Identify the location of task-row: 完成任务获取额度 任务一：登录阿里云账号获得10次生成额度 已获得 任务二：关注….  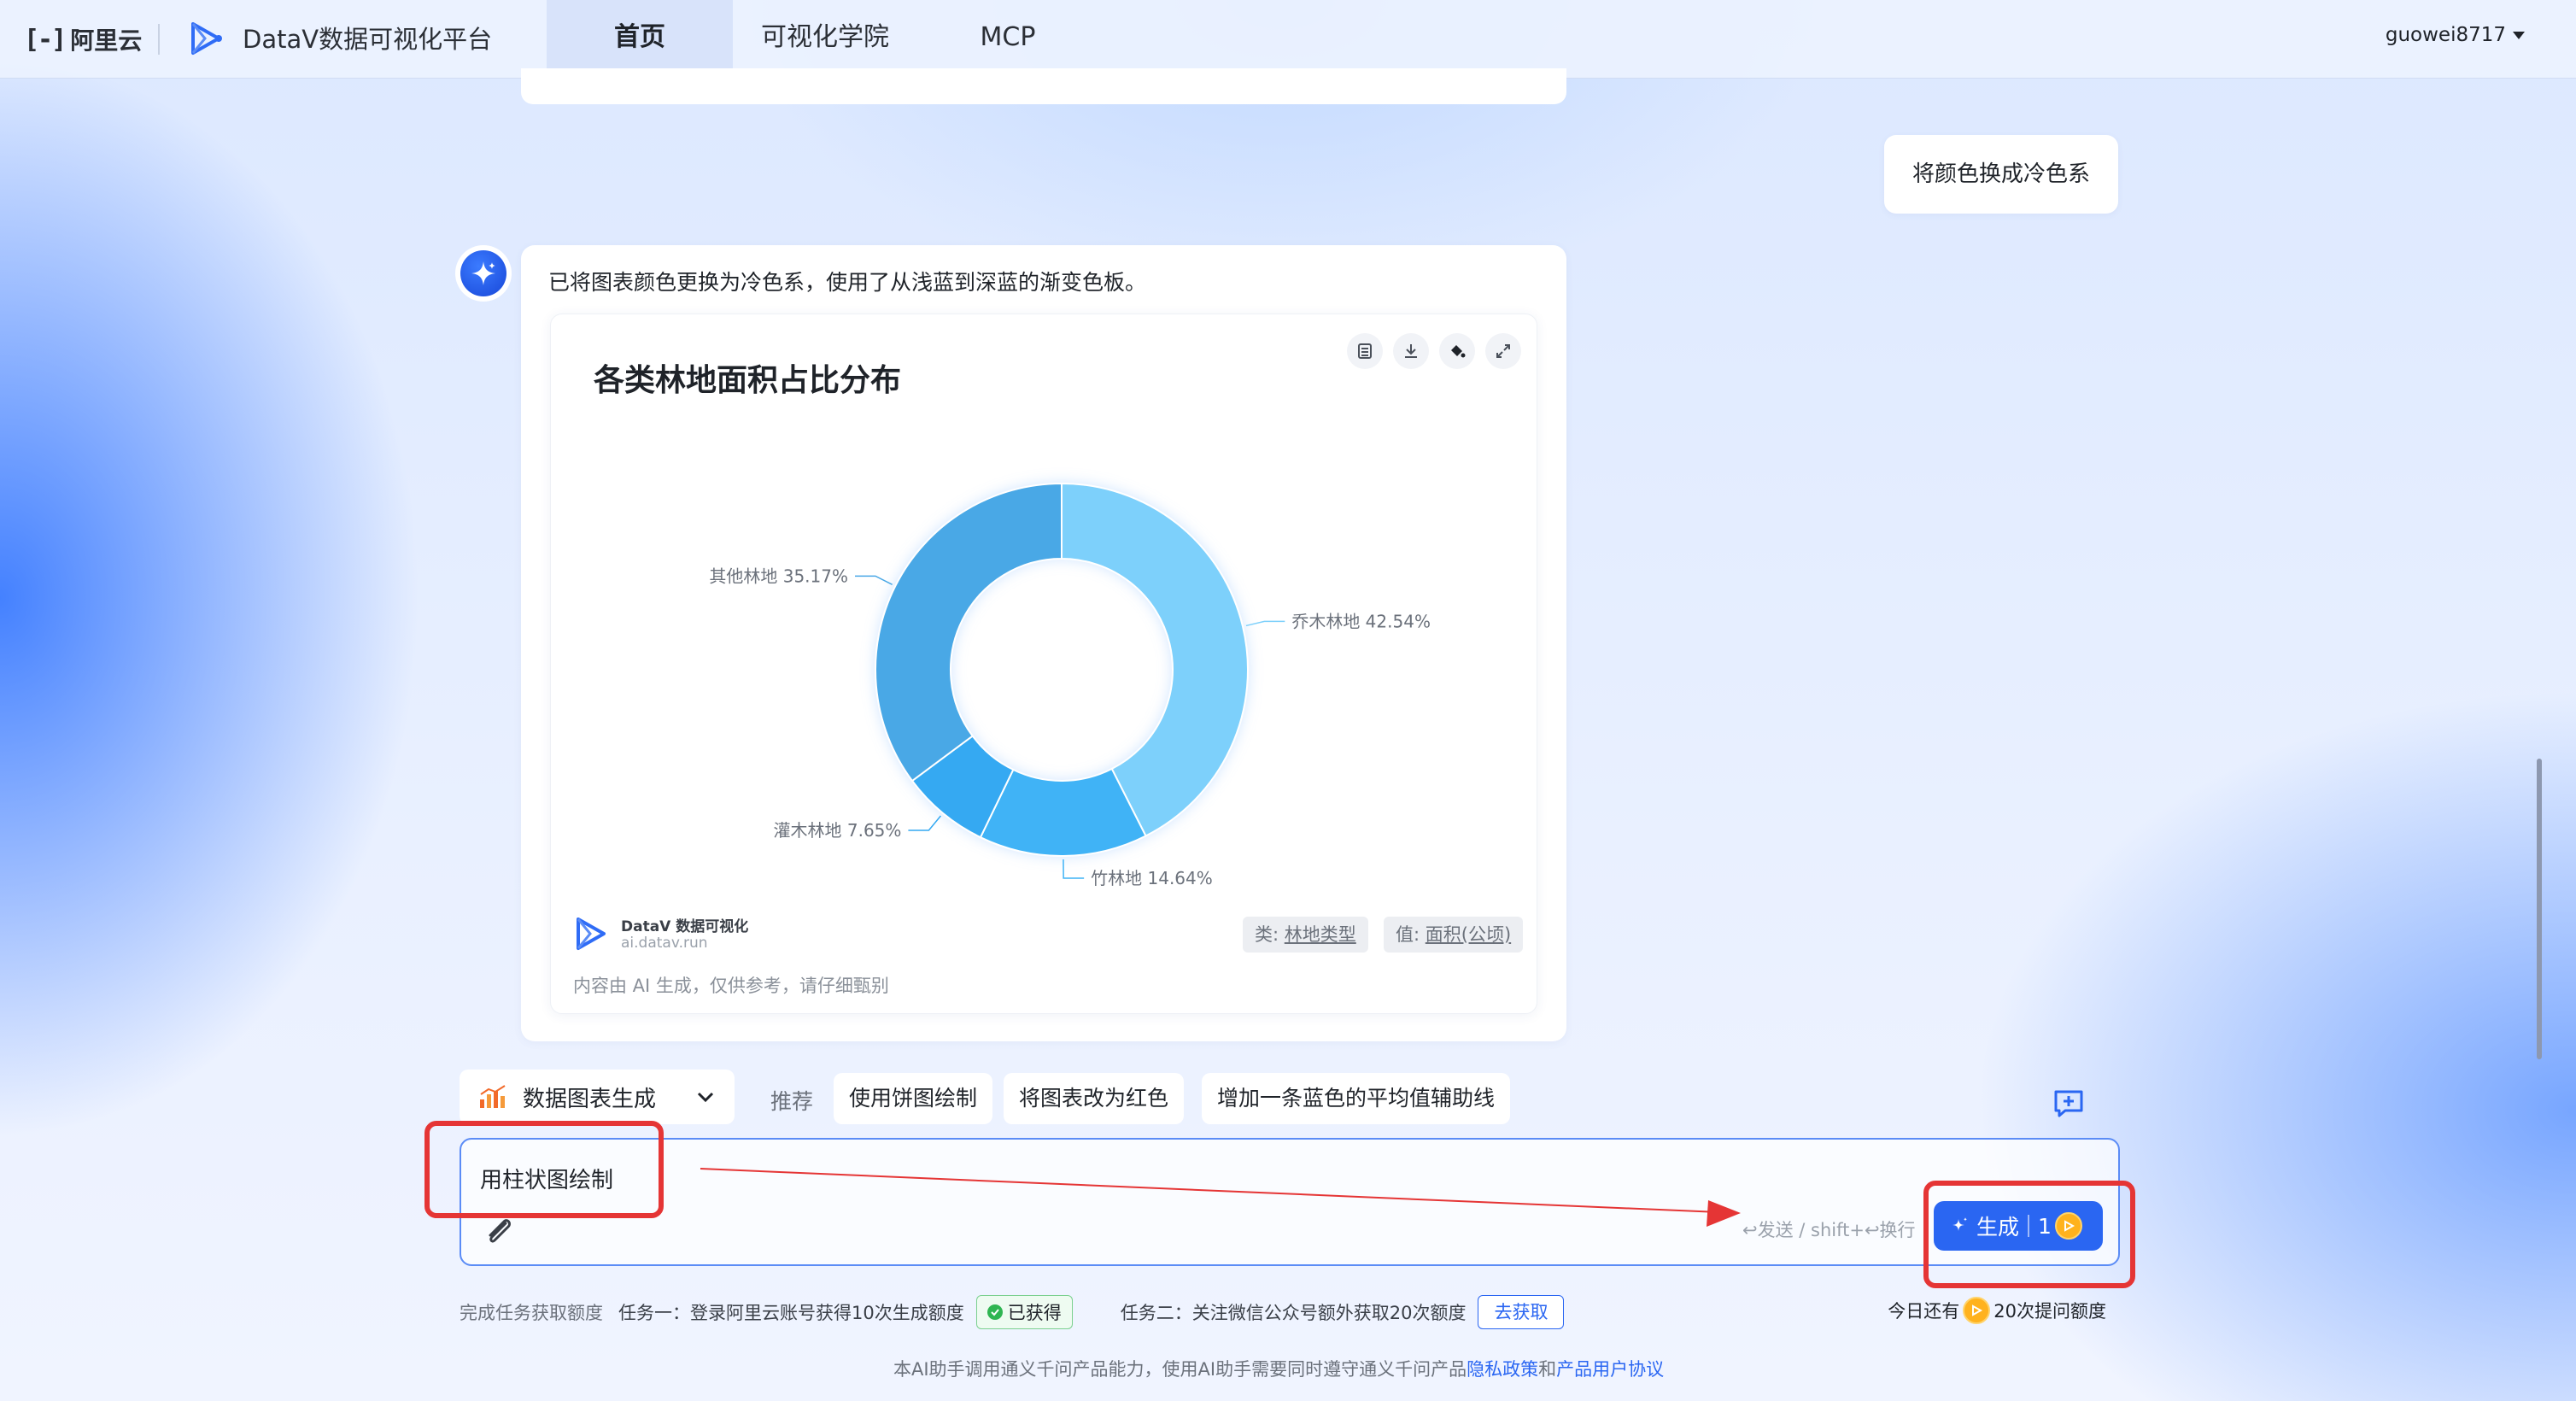
(1012, 1312).